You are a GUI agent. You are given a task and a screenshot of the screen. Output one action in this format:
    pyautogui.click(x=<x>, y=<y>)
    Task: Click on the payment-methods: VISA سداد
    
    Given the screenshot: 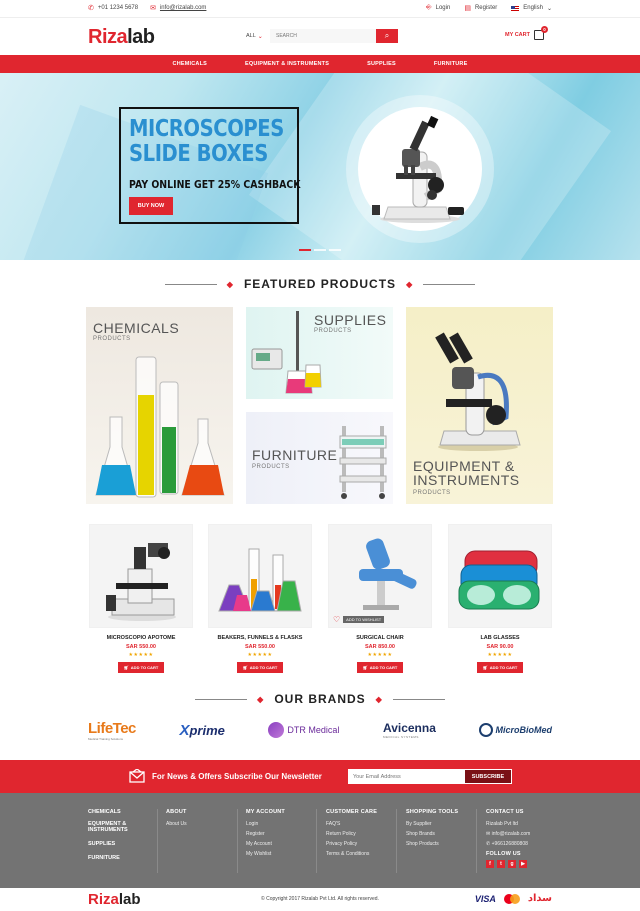 What is the action you would take?
    pyautogui.click(x=513, y=898)
    